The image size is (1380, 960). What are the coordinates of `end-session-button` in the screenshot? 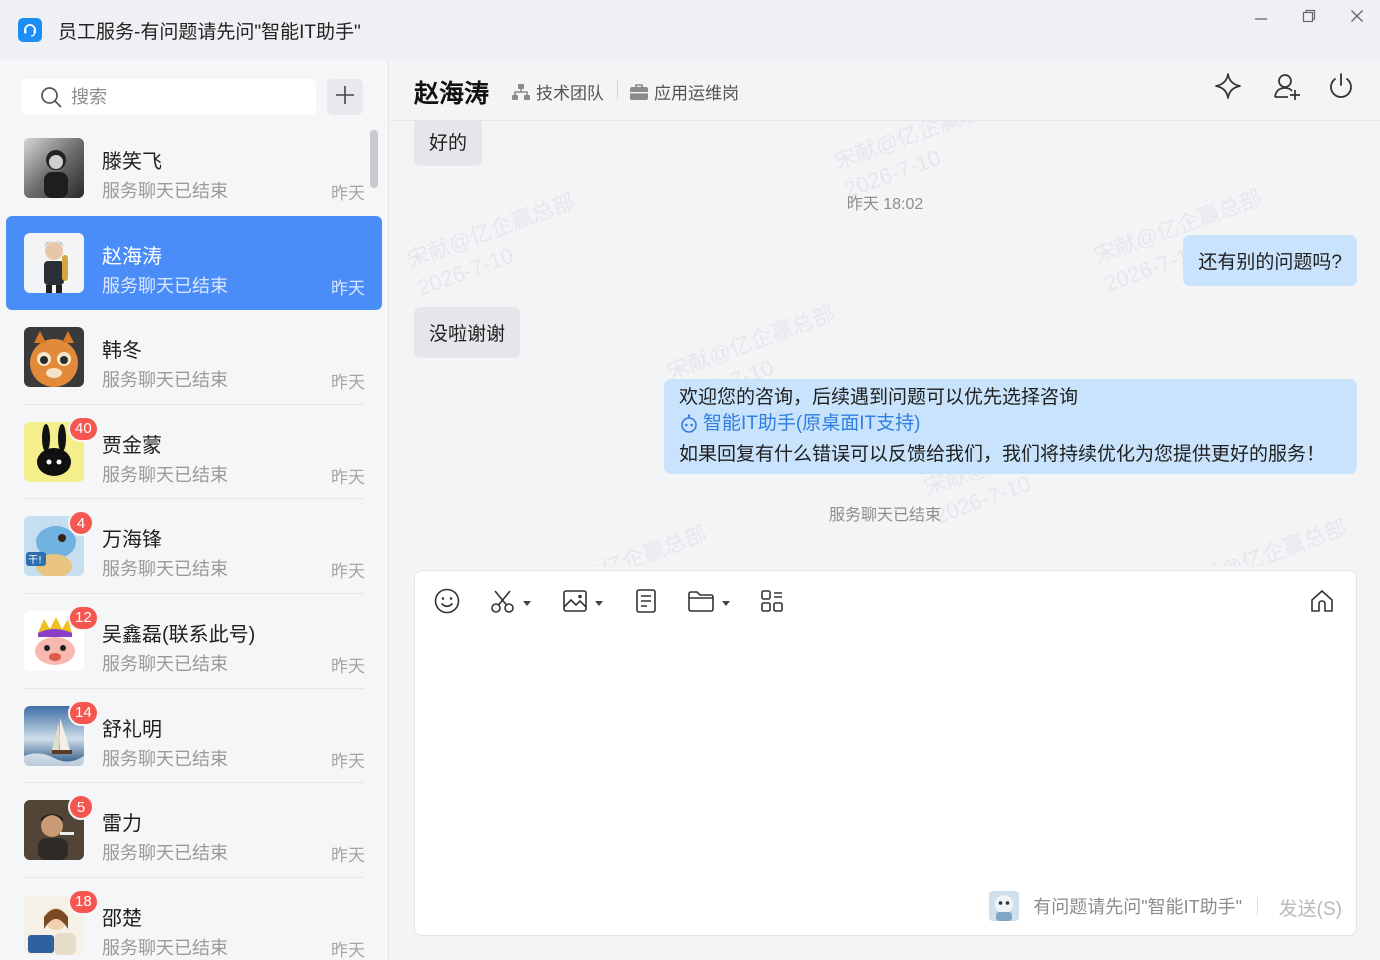 It's located at (1341, 88).